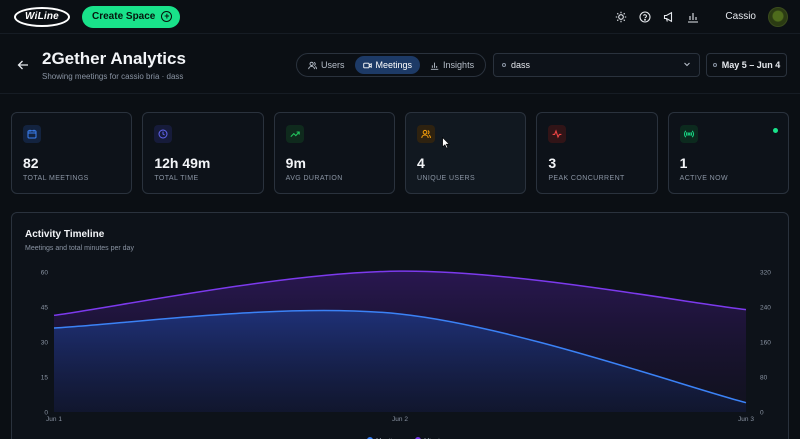  What do you see at coordinates (23, 64) in the screenshot?
I see `back-arrow-icon` at bounding box center [23, 64].